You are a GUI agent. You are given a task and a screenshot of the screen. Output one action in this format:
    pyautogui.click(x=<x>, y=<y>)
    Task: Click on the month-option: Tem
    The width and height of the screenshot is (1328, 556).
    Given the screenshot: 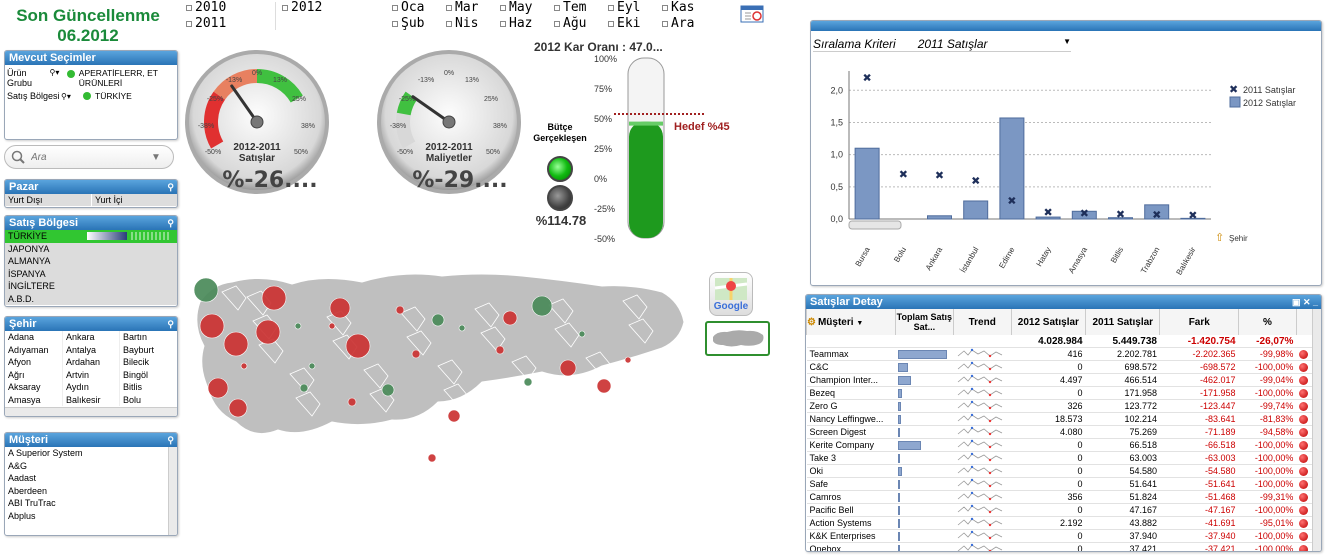 What is the action you would take?
    pyautogui.click(x=570, y=8)
    